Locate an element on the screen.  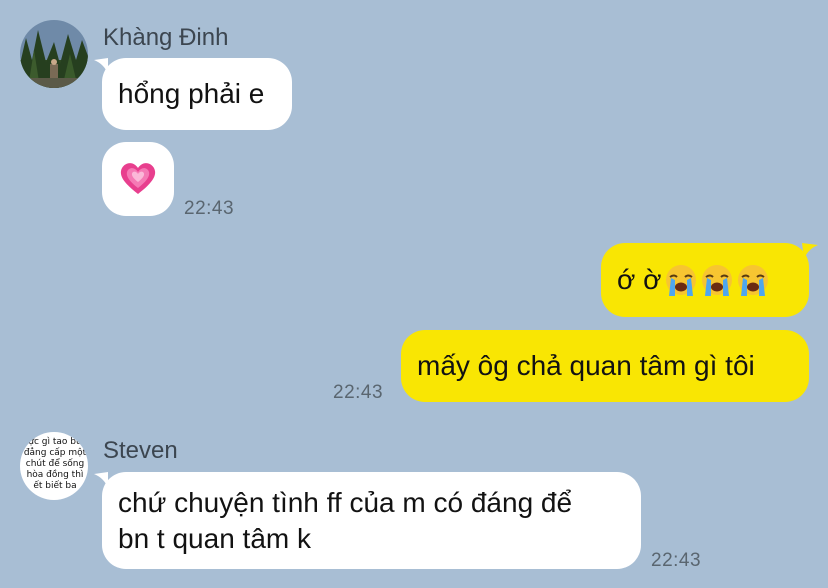
message-text-line: bn t quan tâm k is located at coordinates (215, 538).